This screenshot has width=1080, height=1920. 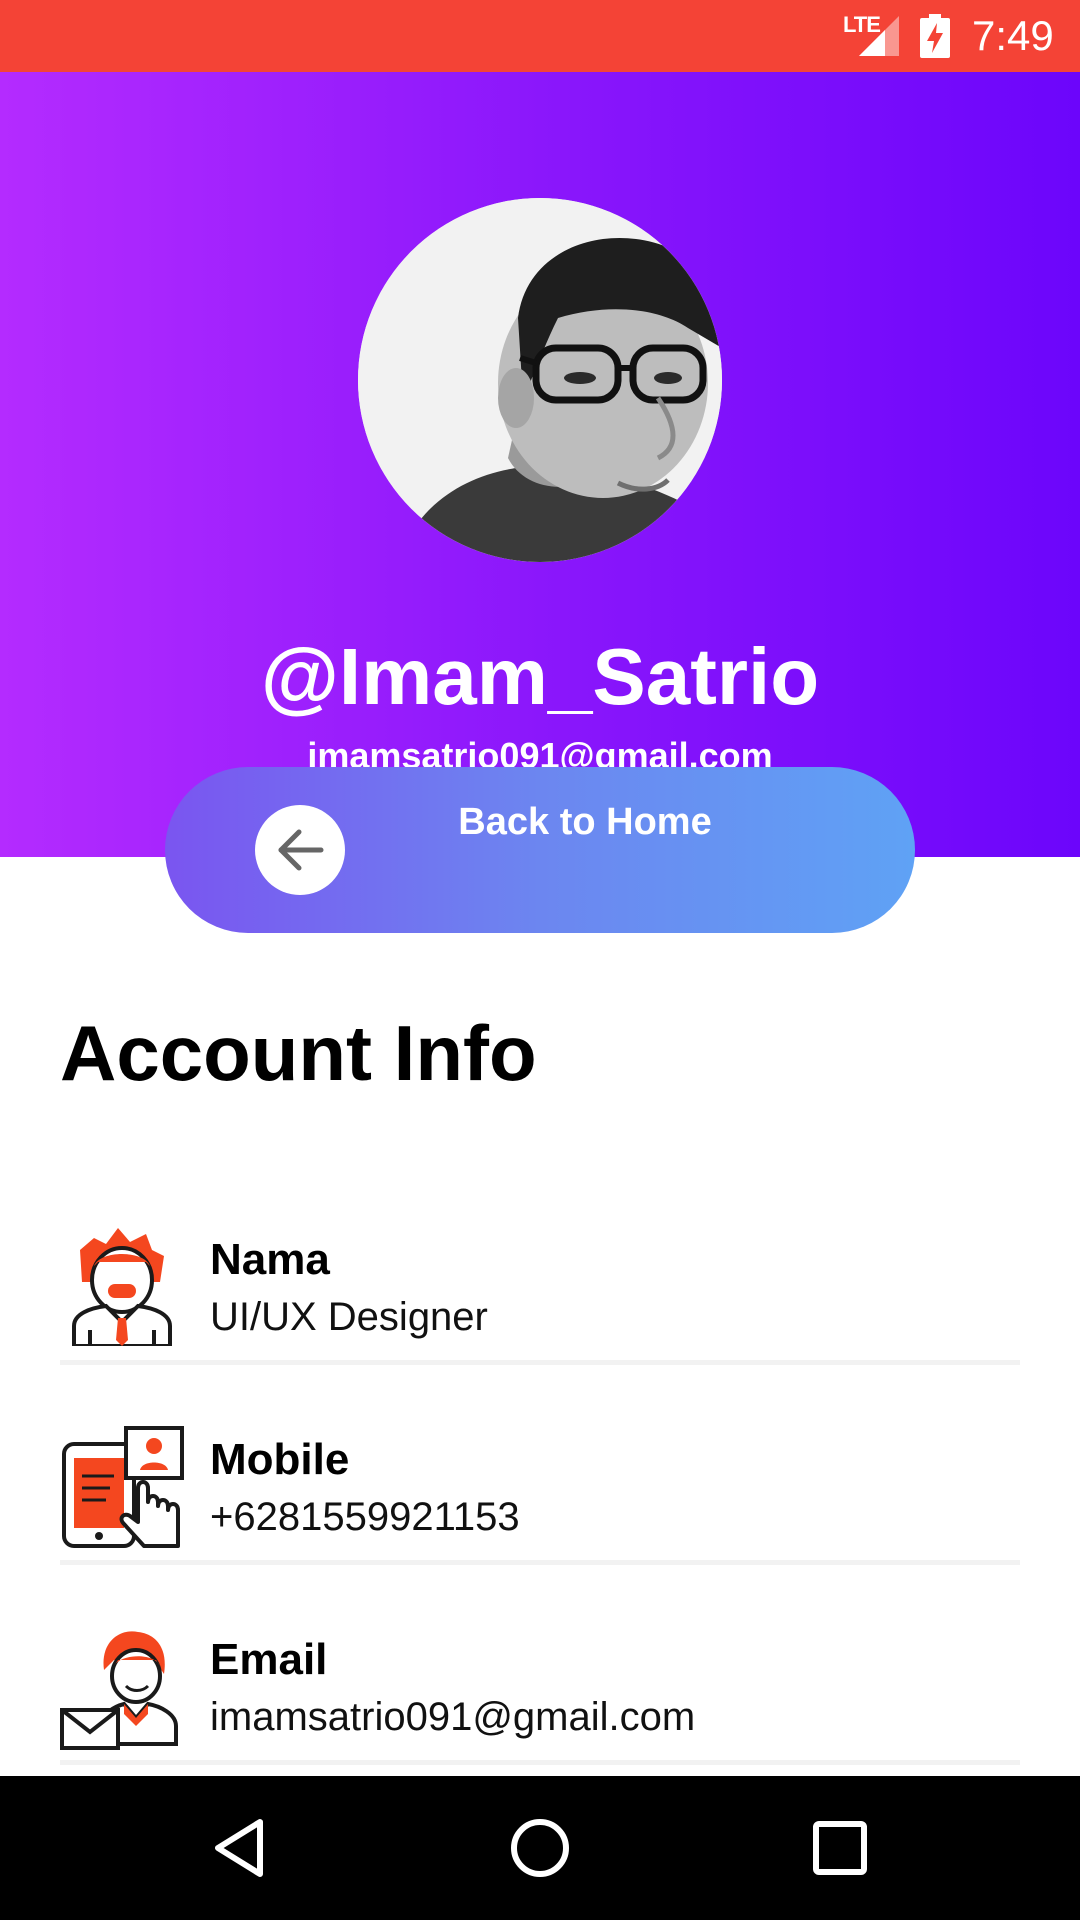 What do you see at coordinates (123, 1487) in the screenshot?
I see `mobile-touch-icon` at bounding box center [123, 1487].